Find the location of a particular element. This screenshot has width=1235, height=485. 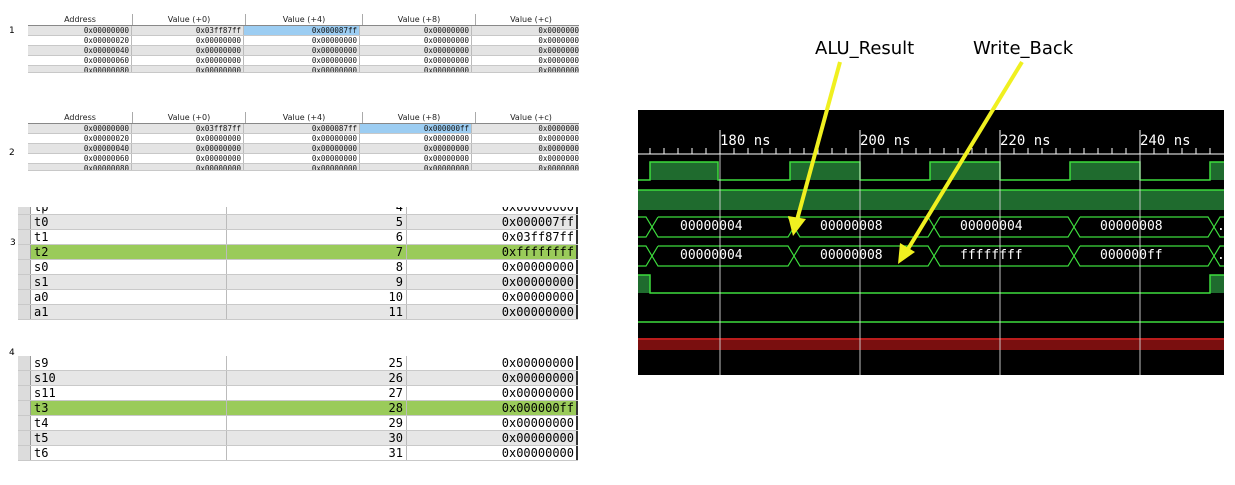

cell: 0x00000040 is located at coordinates (80, 50).